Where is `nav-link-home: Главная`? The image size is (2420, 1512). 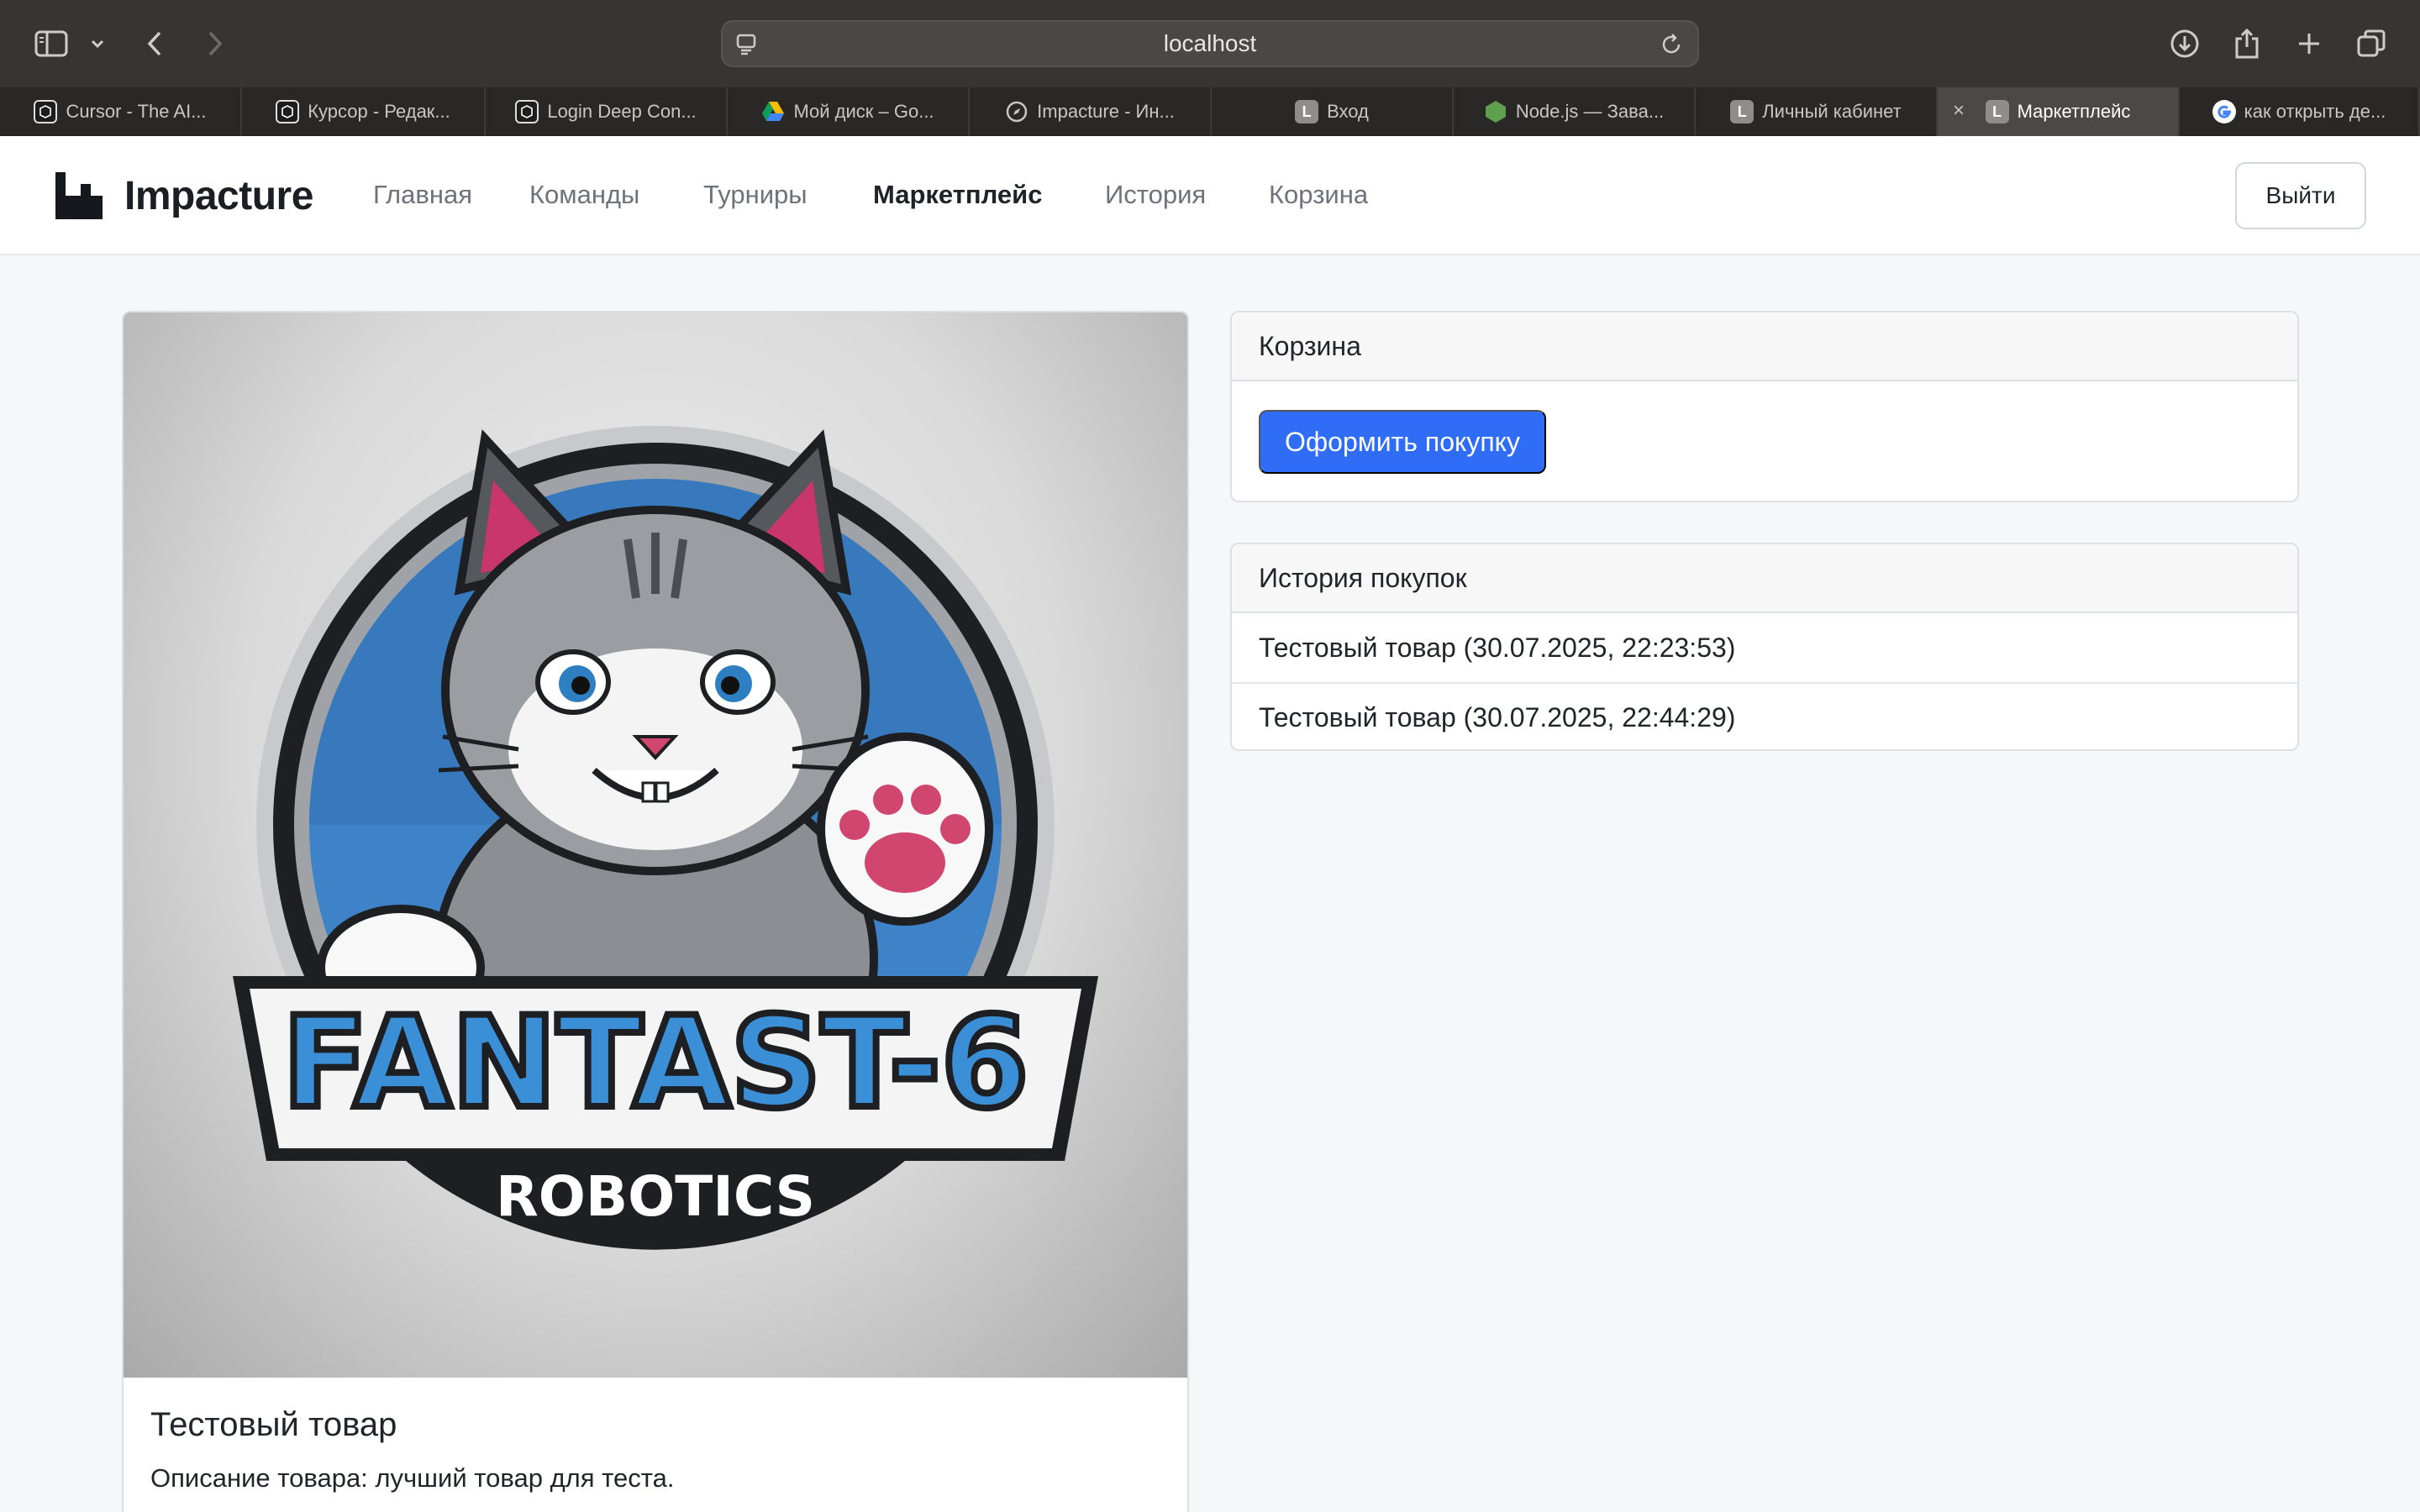 nav-link-home: Главная is located at coordinates (422, 195).